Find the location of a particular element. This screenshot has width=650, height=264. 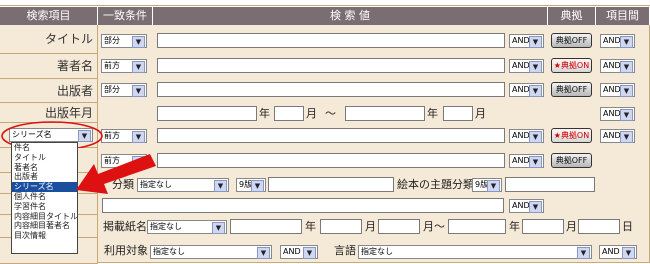

between-select-pubdate: AND ▼ is located at coordinates (617, 114).